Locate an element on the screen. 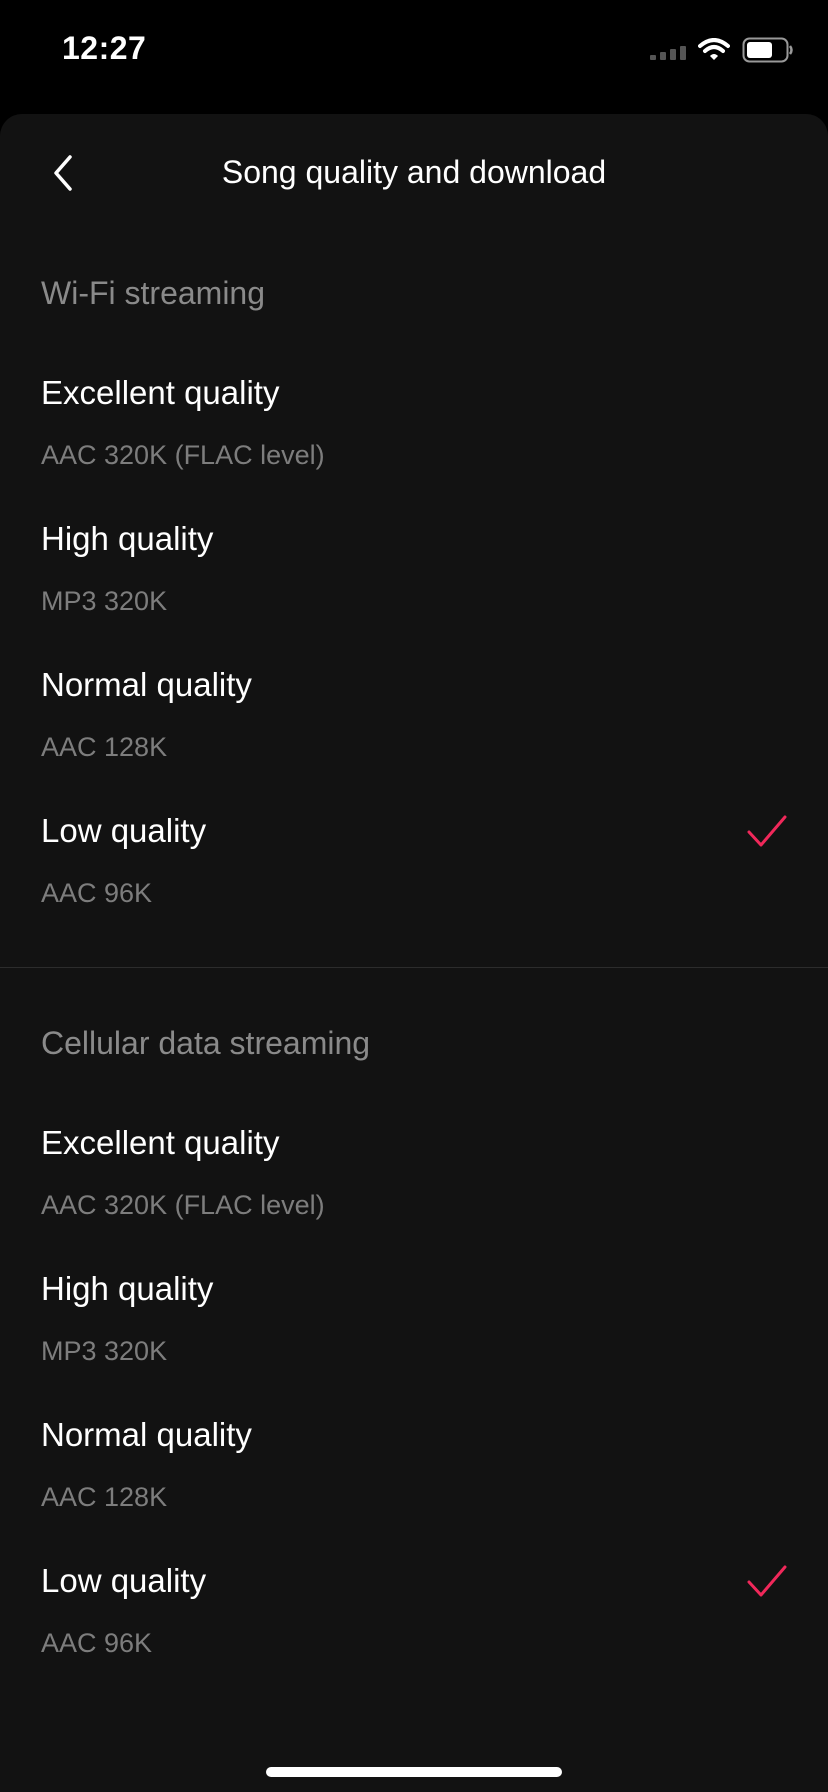 The width and height of the screenshot is (828, 1792). wifi-option-excellent: Excellent quality AAC 320K (FLAC level) is located at coordinates (414, 447).